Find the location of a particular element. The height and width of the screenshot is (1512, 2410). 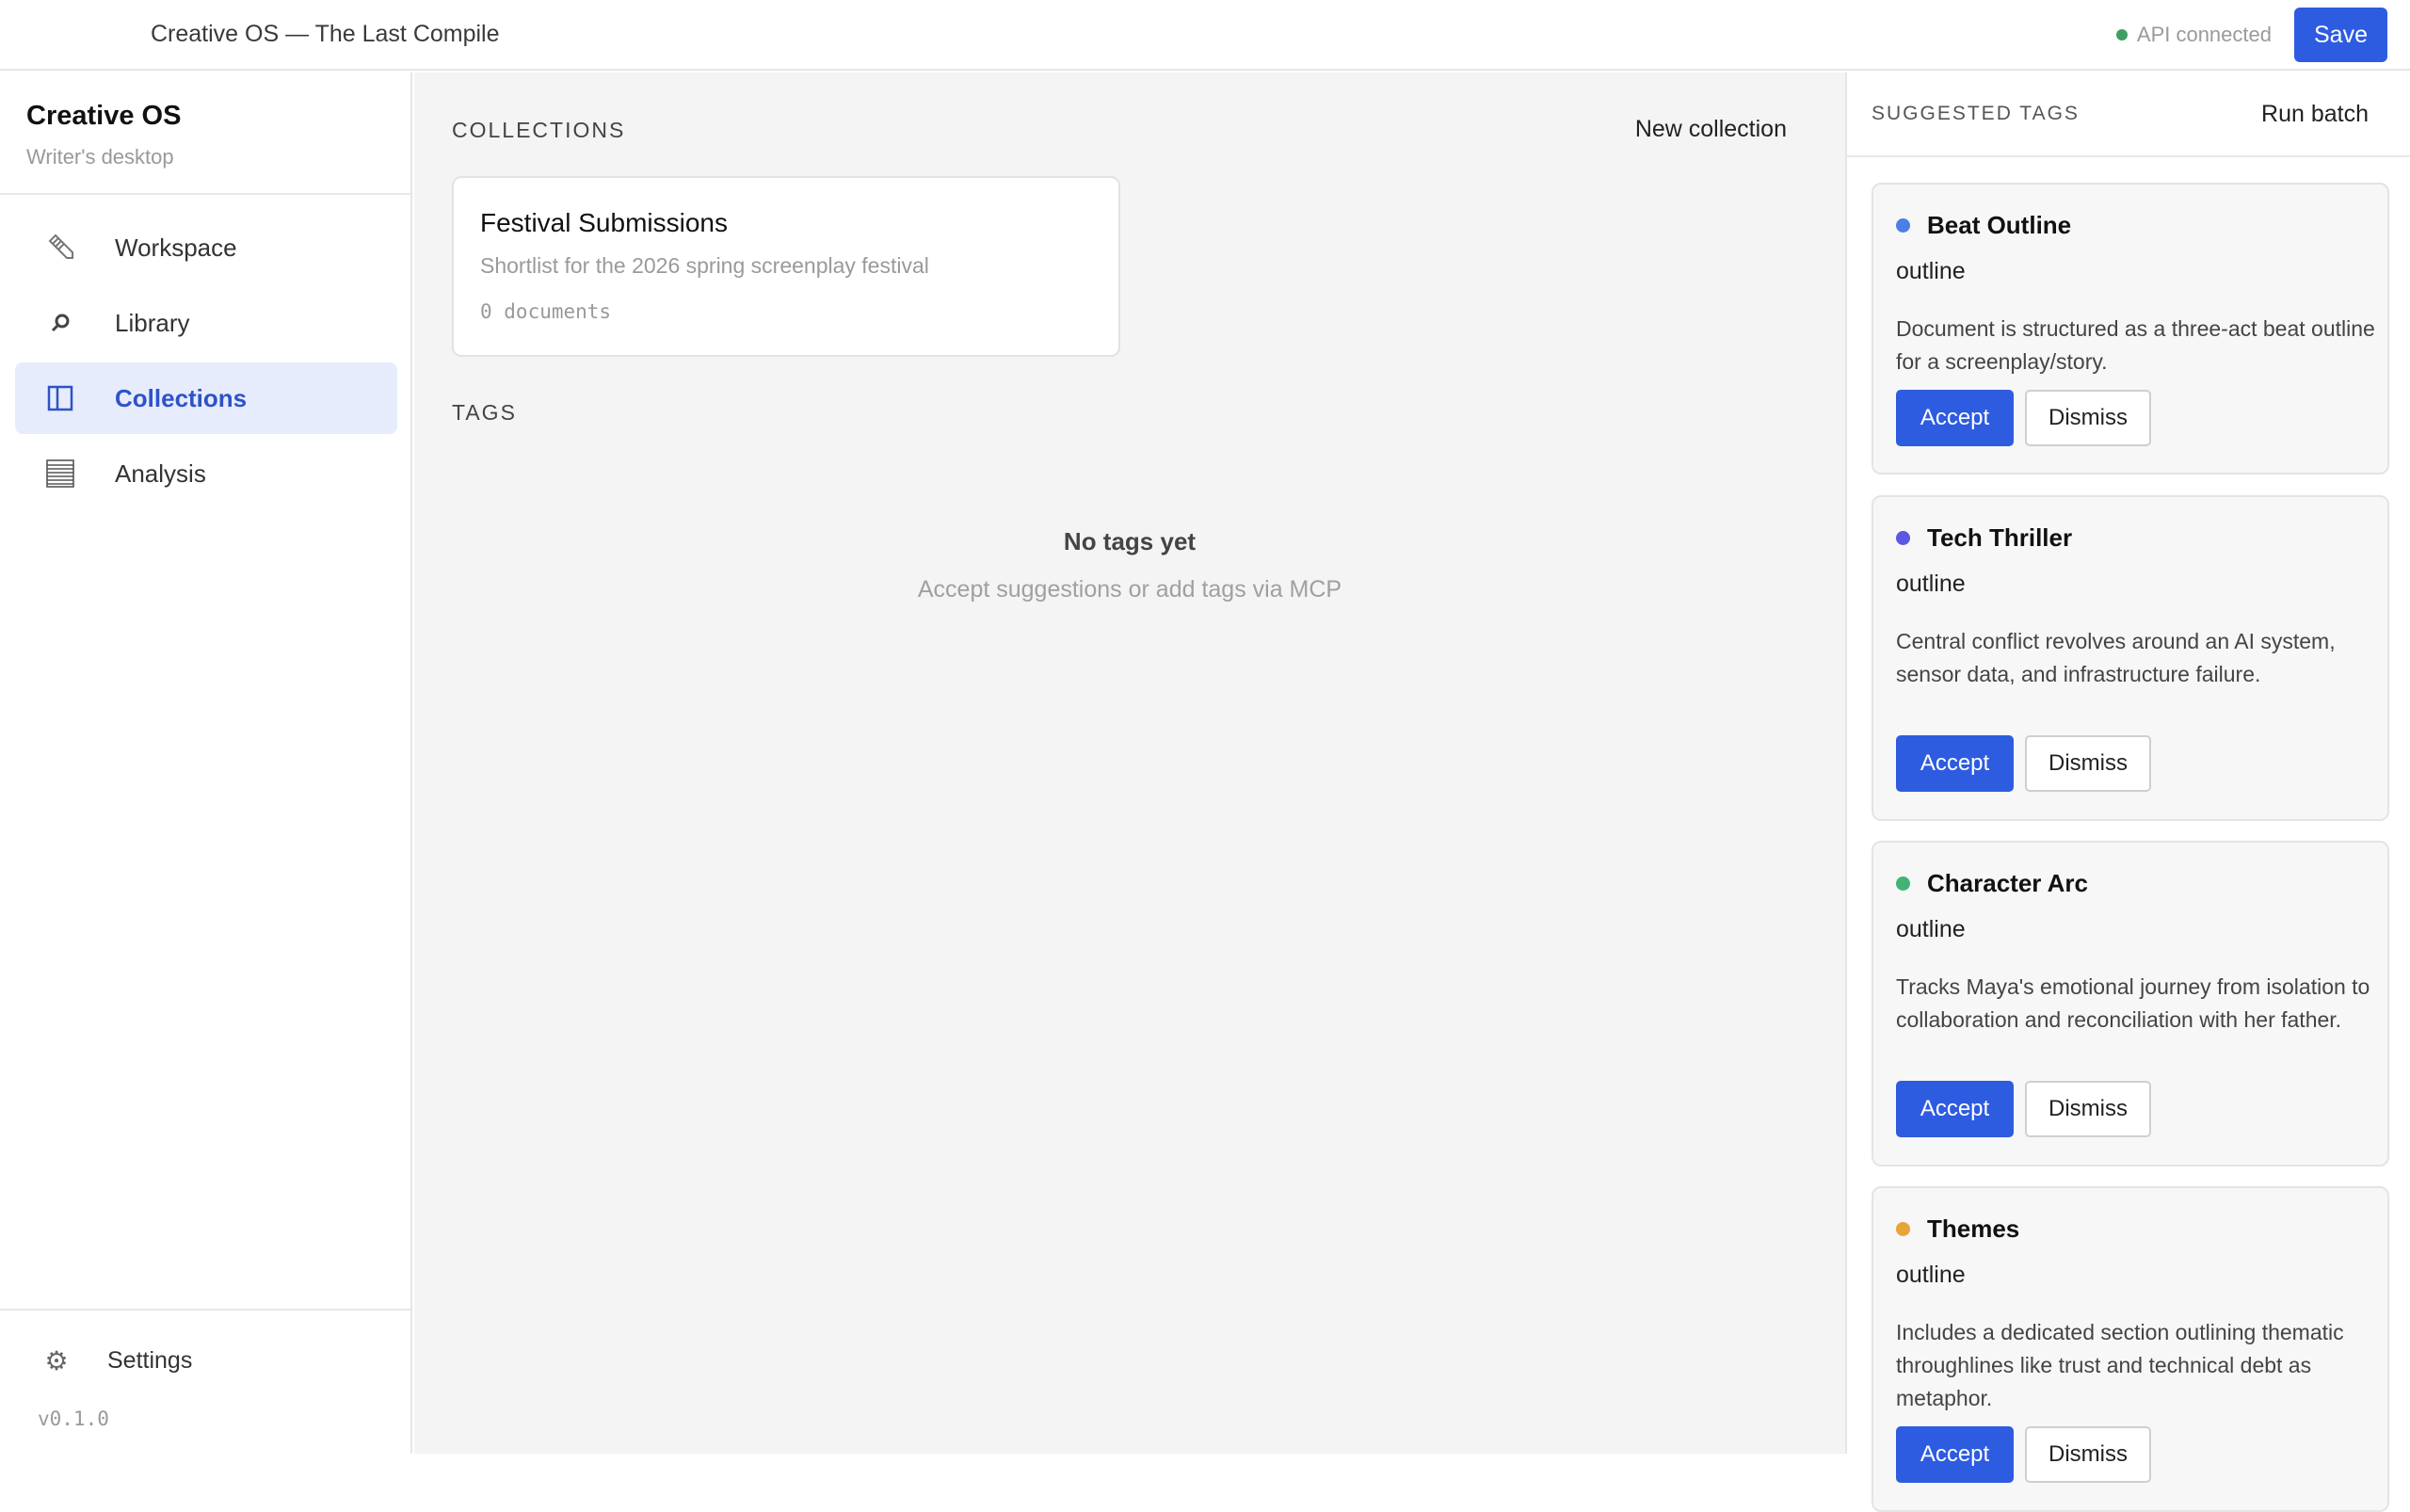

collection-count: 0 documents is located at coordinates (546, 311).